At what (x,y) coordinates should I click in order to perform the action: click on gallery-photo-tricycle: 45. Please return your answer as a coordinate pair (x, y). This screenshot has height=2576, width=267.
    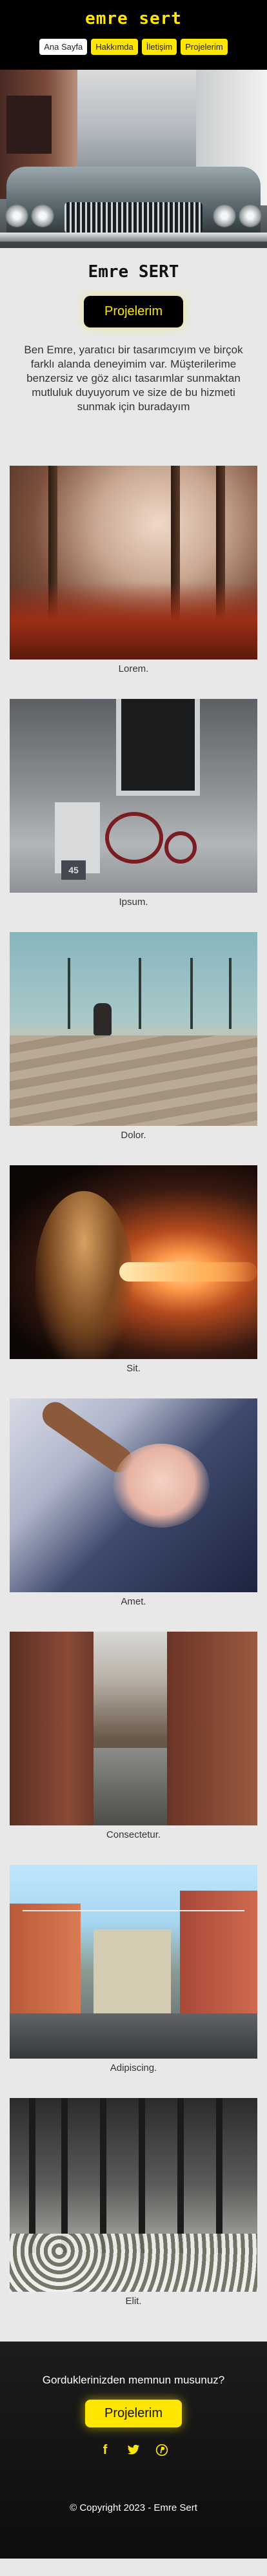
    Looking at the image, I should click on (133, 796).